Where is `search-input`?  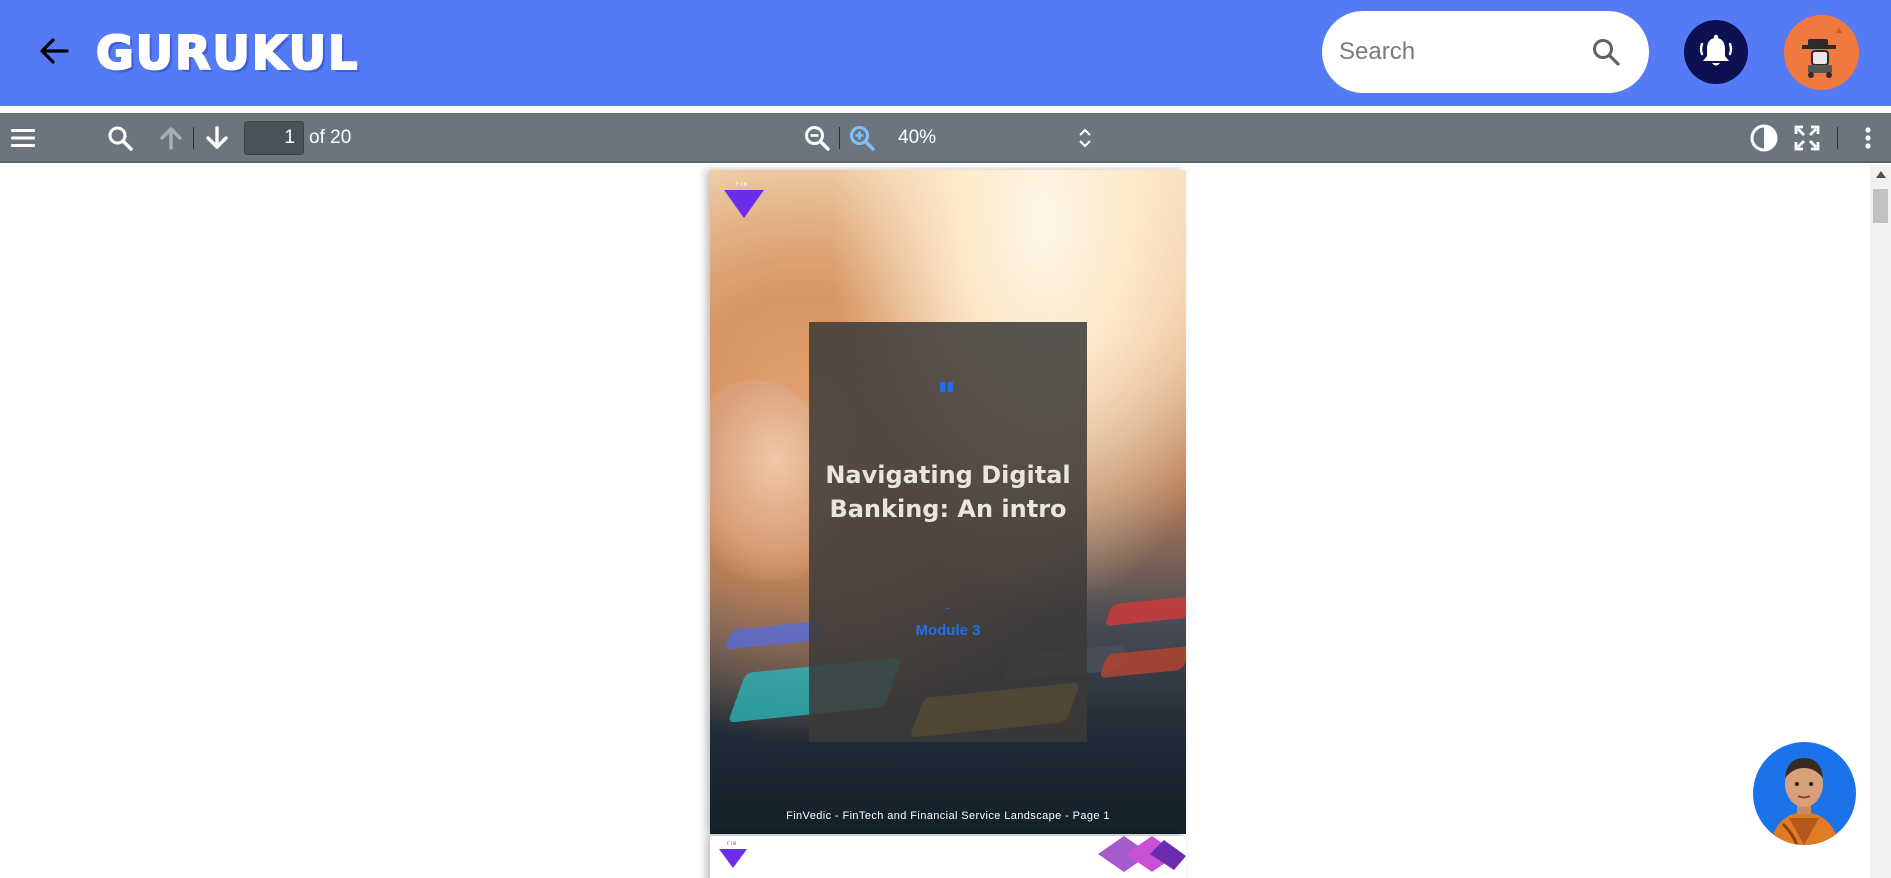 search-input is located at coordinates (1464, 52).